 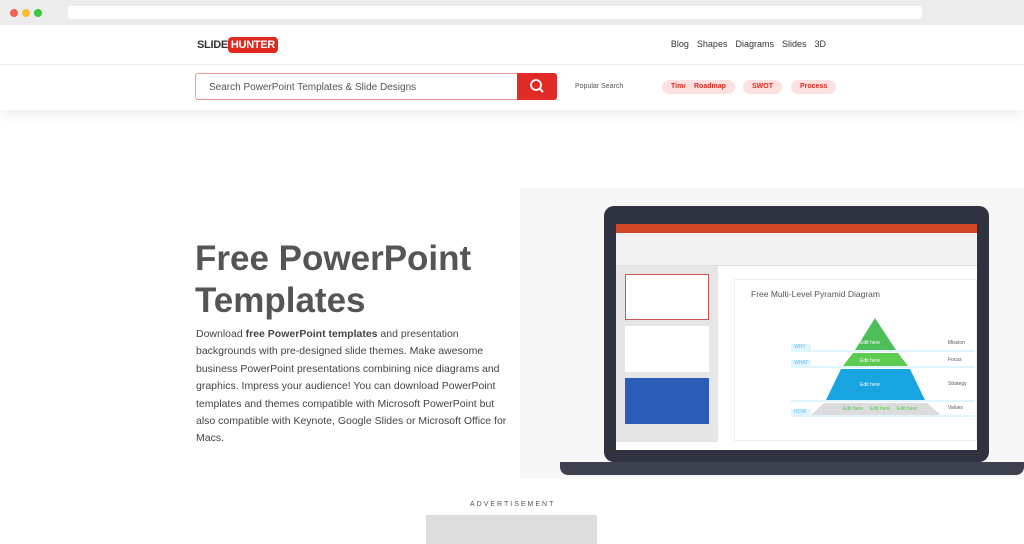 I want to click on side-label: HOW, so click(x=800, y=412).